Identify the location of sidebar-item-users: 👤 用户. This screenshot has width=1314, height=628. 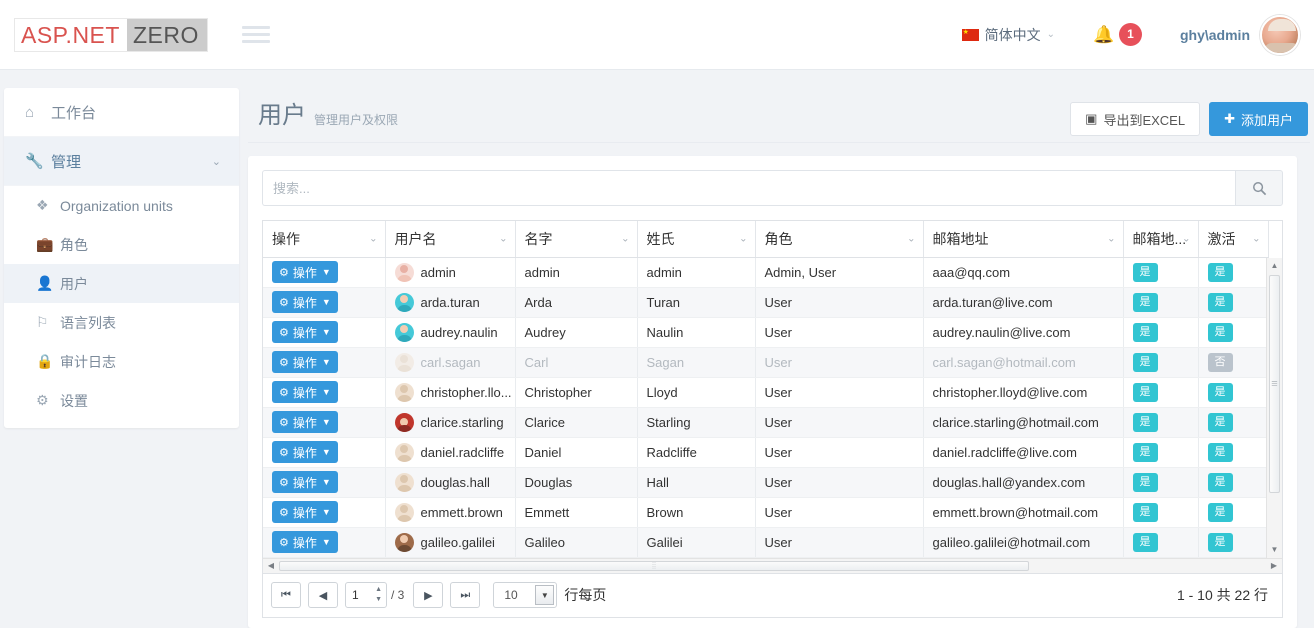
(121, 283).